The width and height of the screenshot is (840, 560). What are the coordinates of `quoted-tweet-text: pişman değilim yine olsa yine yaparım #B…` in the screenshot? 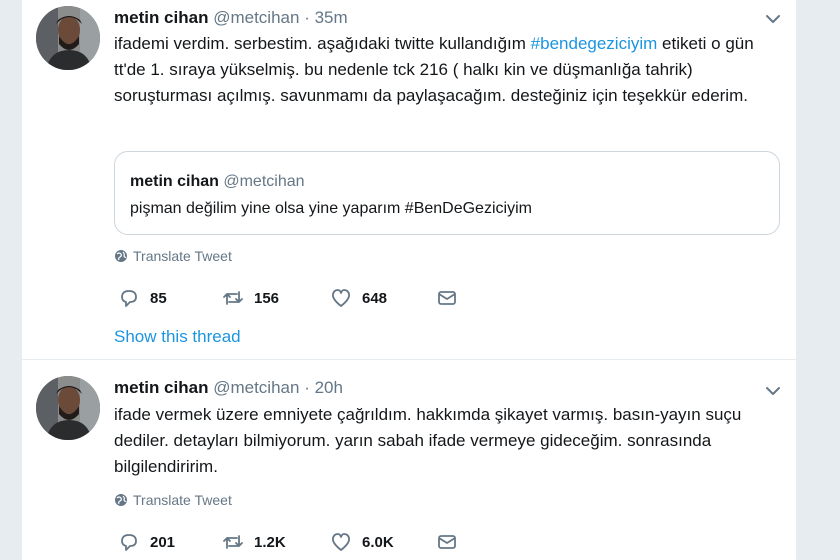 It's located at (331, 208).